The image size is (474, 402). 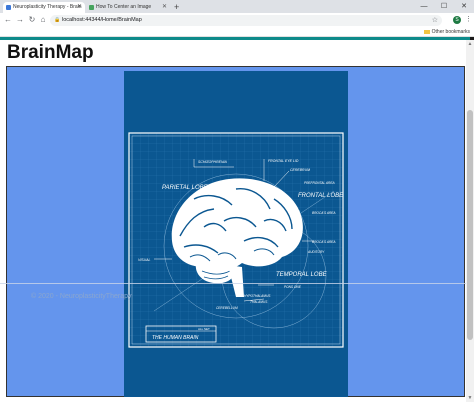 I want to click on profile-avatar: S, so click(x=457, y=20).